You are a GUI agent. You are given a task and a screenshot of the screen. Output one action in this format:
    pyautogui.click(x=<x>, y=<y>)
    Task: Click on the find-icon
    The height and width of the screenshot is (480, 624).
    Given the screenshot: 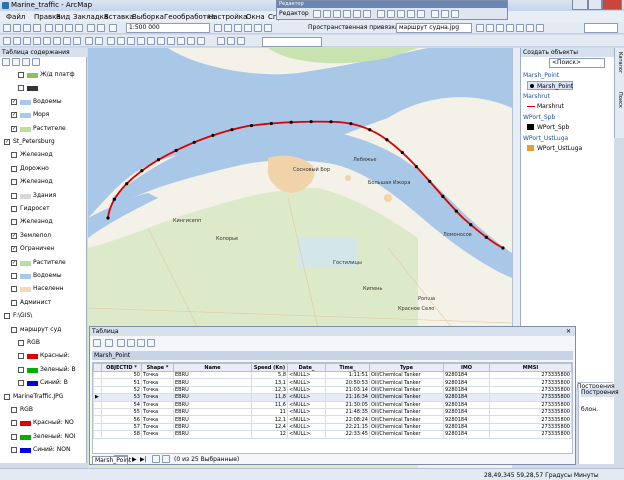 What is the action you would take?
    pyautogui.click(x=161, y=41)
    